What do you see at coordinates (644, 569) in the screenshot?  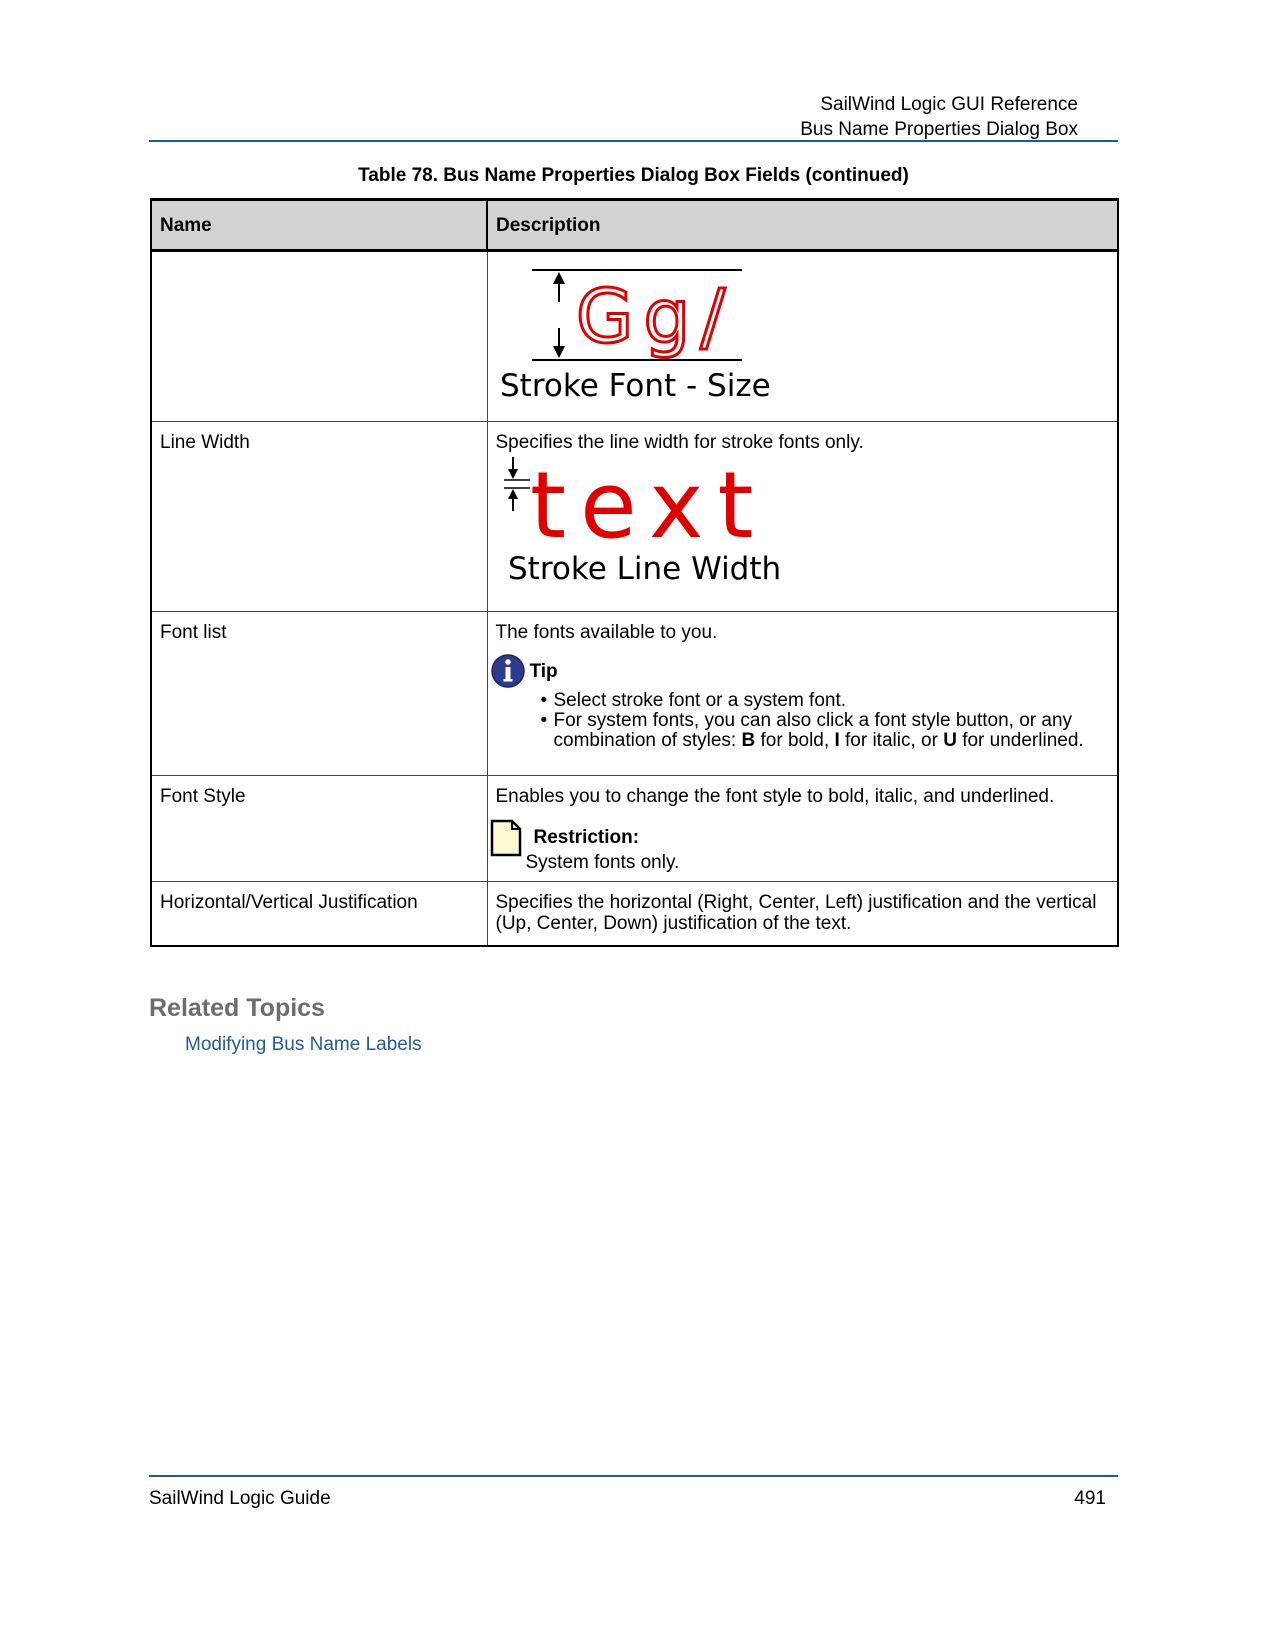 I see `figure-label: Stroke Line Width` at bounding box center [644, 569].